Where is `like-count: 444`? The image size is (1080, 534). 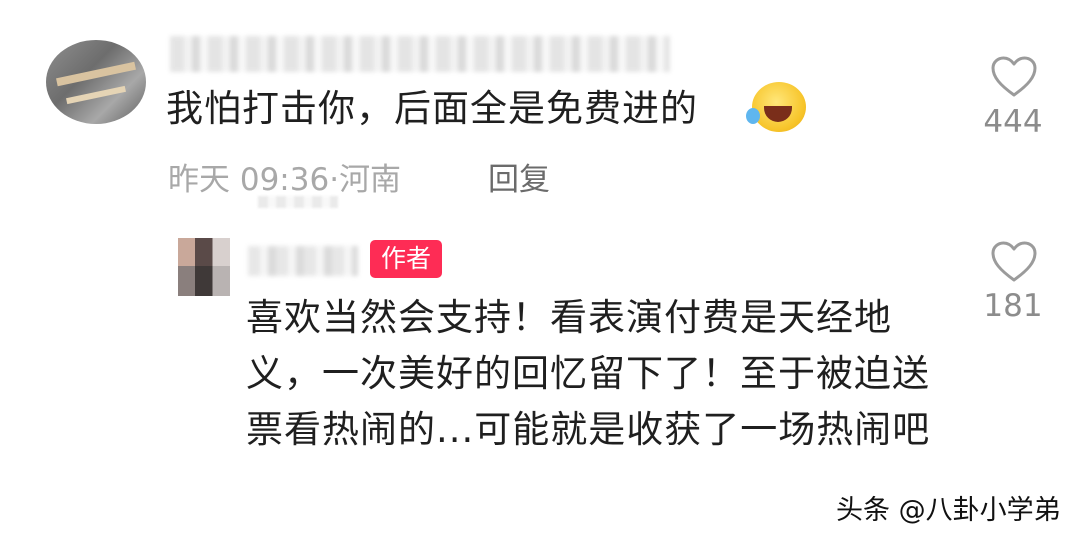
like-count: 444 is located at coordinates (1013, 122).